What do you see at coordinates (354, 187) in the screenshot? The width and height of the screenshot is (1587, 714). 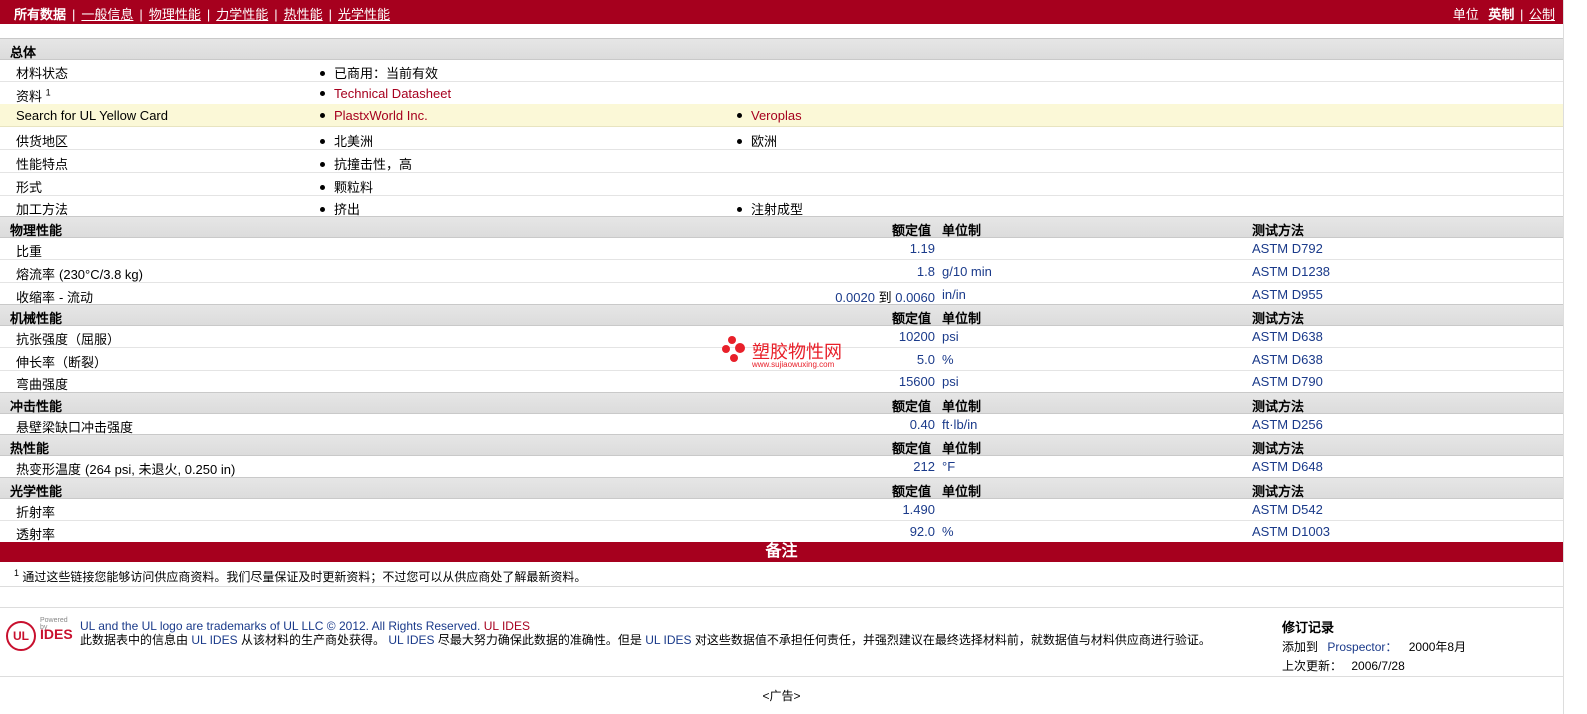 I see `bullet-text: 颗粒料` at bounding box center [354, 187].